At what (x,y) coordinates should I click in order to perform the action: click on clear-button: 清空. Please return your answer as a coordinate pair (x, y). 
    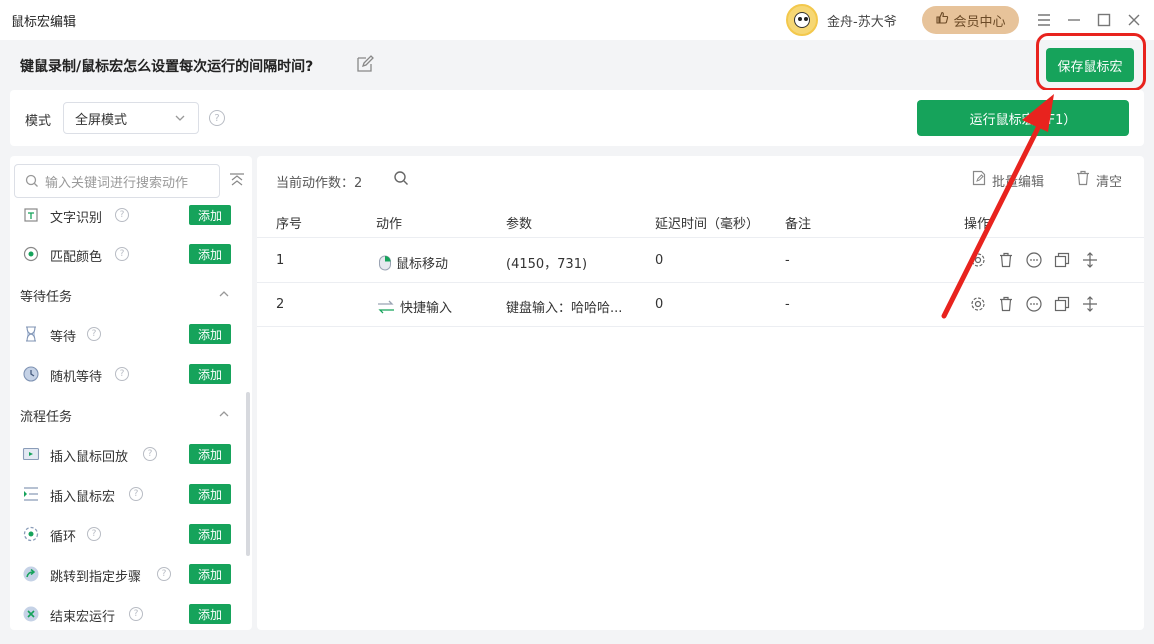
    Looking at the image, I should click on (1099, 180).